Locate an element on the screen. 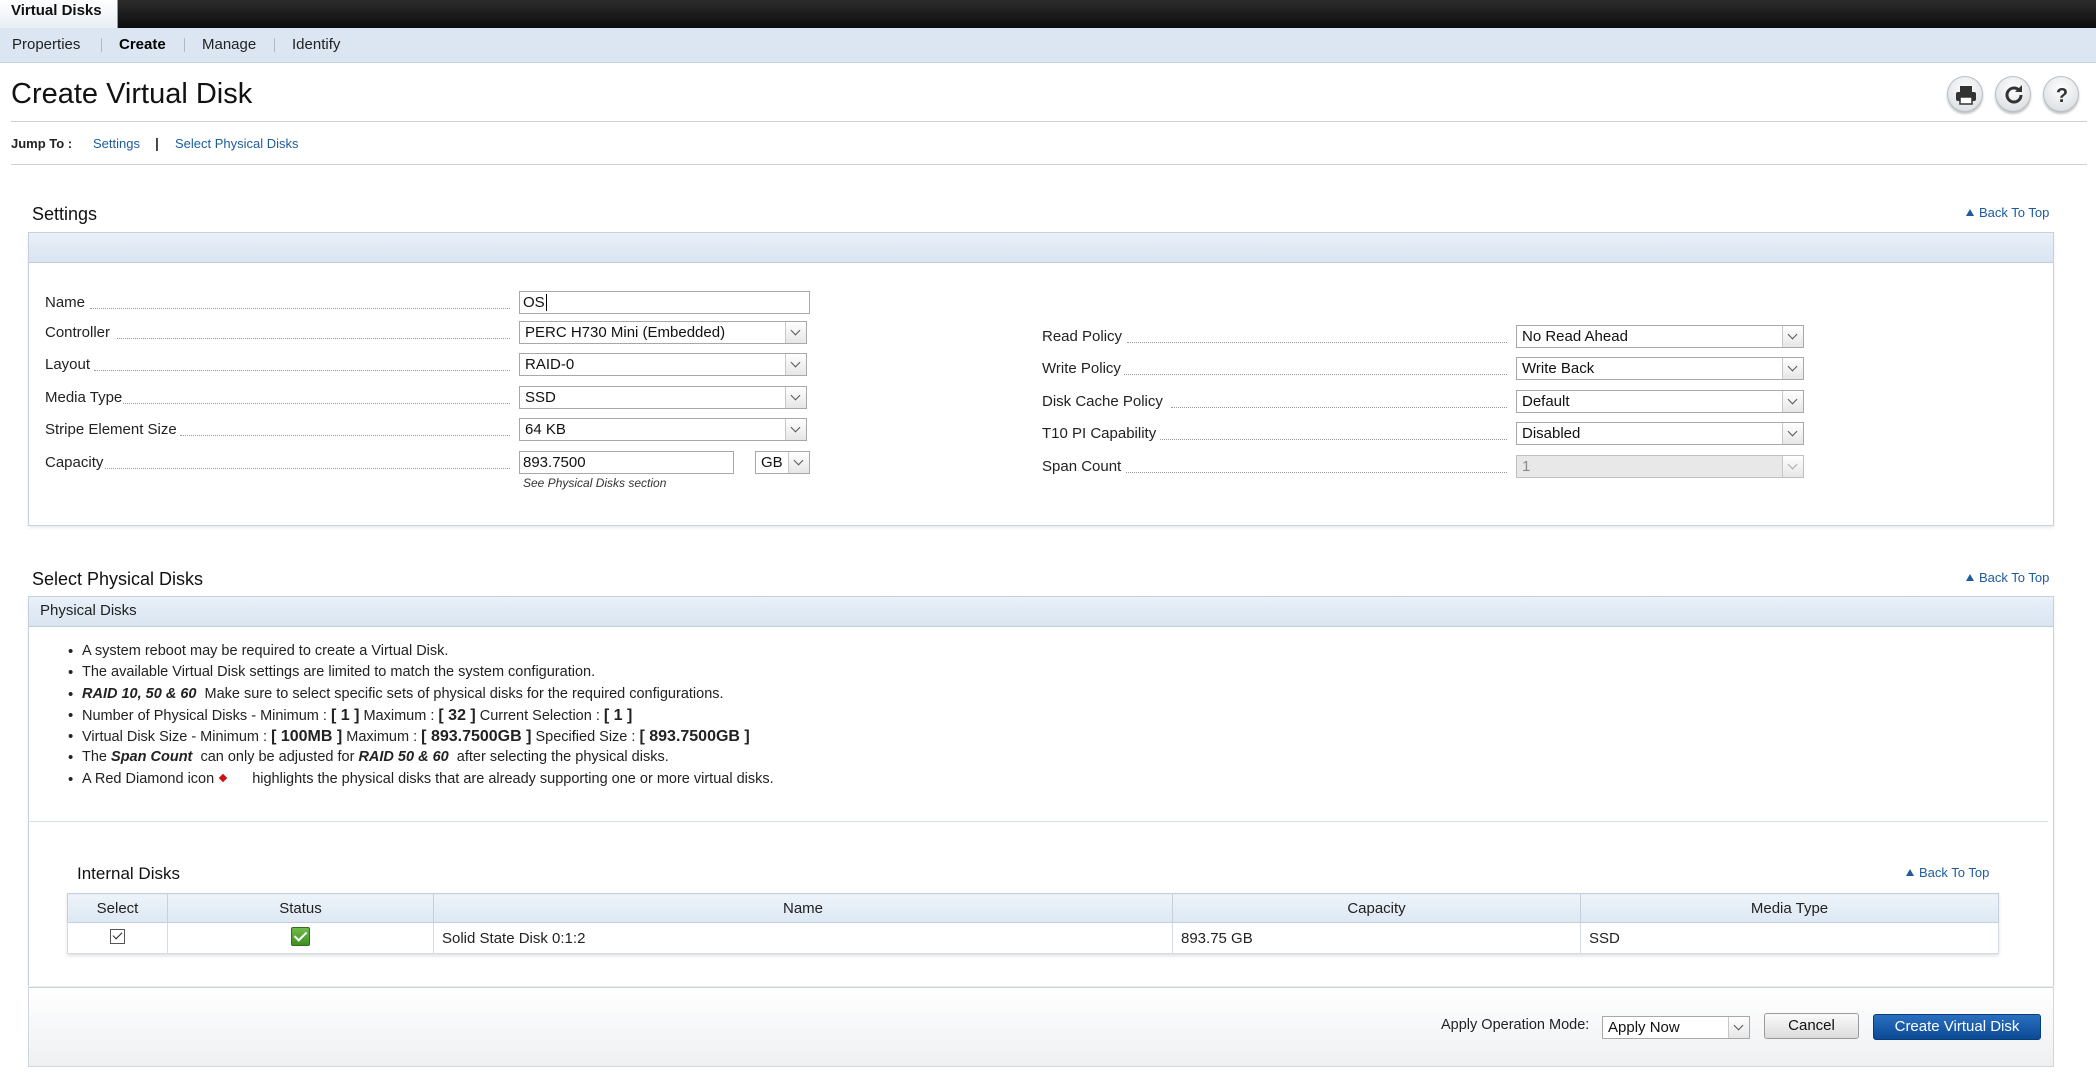 This screenshot has width=2096, height=1079. name-label: Name is located at coordinates (65, 302).